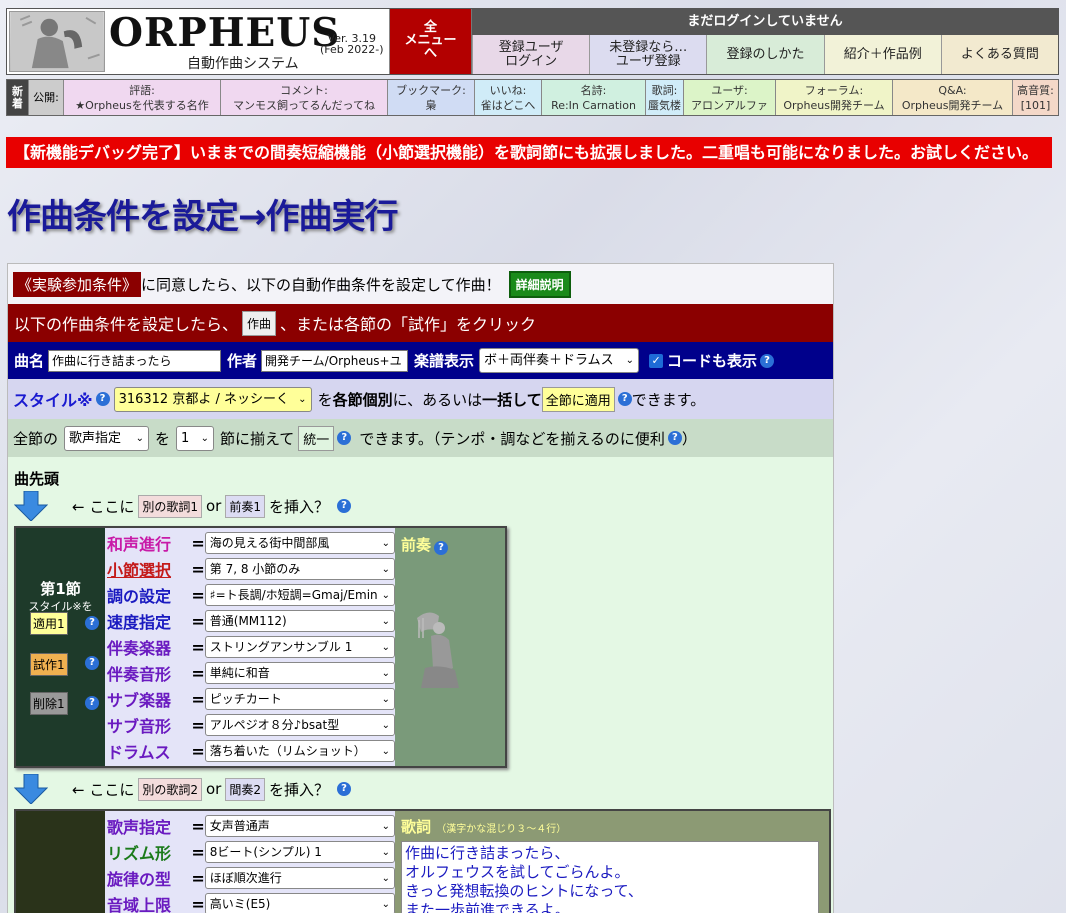 The height and width of the screenshot is (913, 1066). Describe the element at coordinates (239, 825) in the screenshot. I see `field-value: 女声普通声` at that location.